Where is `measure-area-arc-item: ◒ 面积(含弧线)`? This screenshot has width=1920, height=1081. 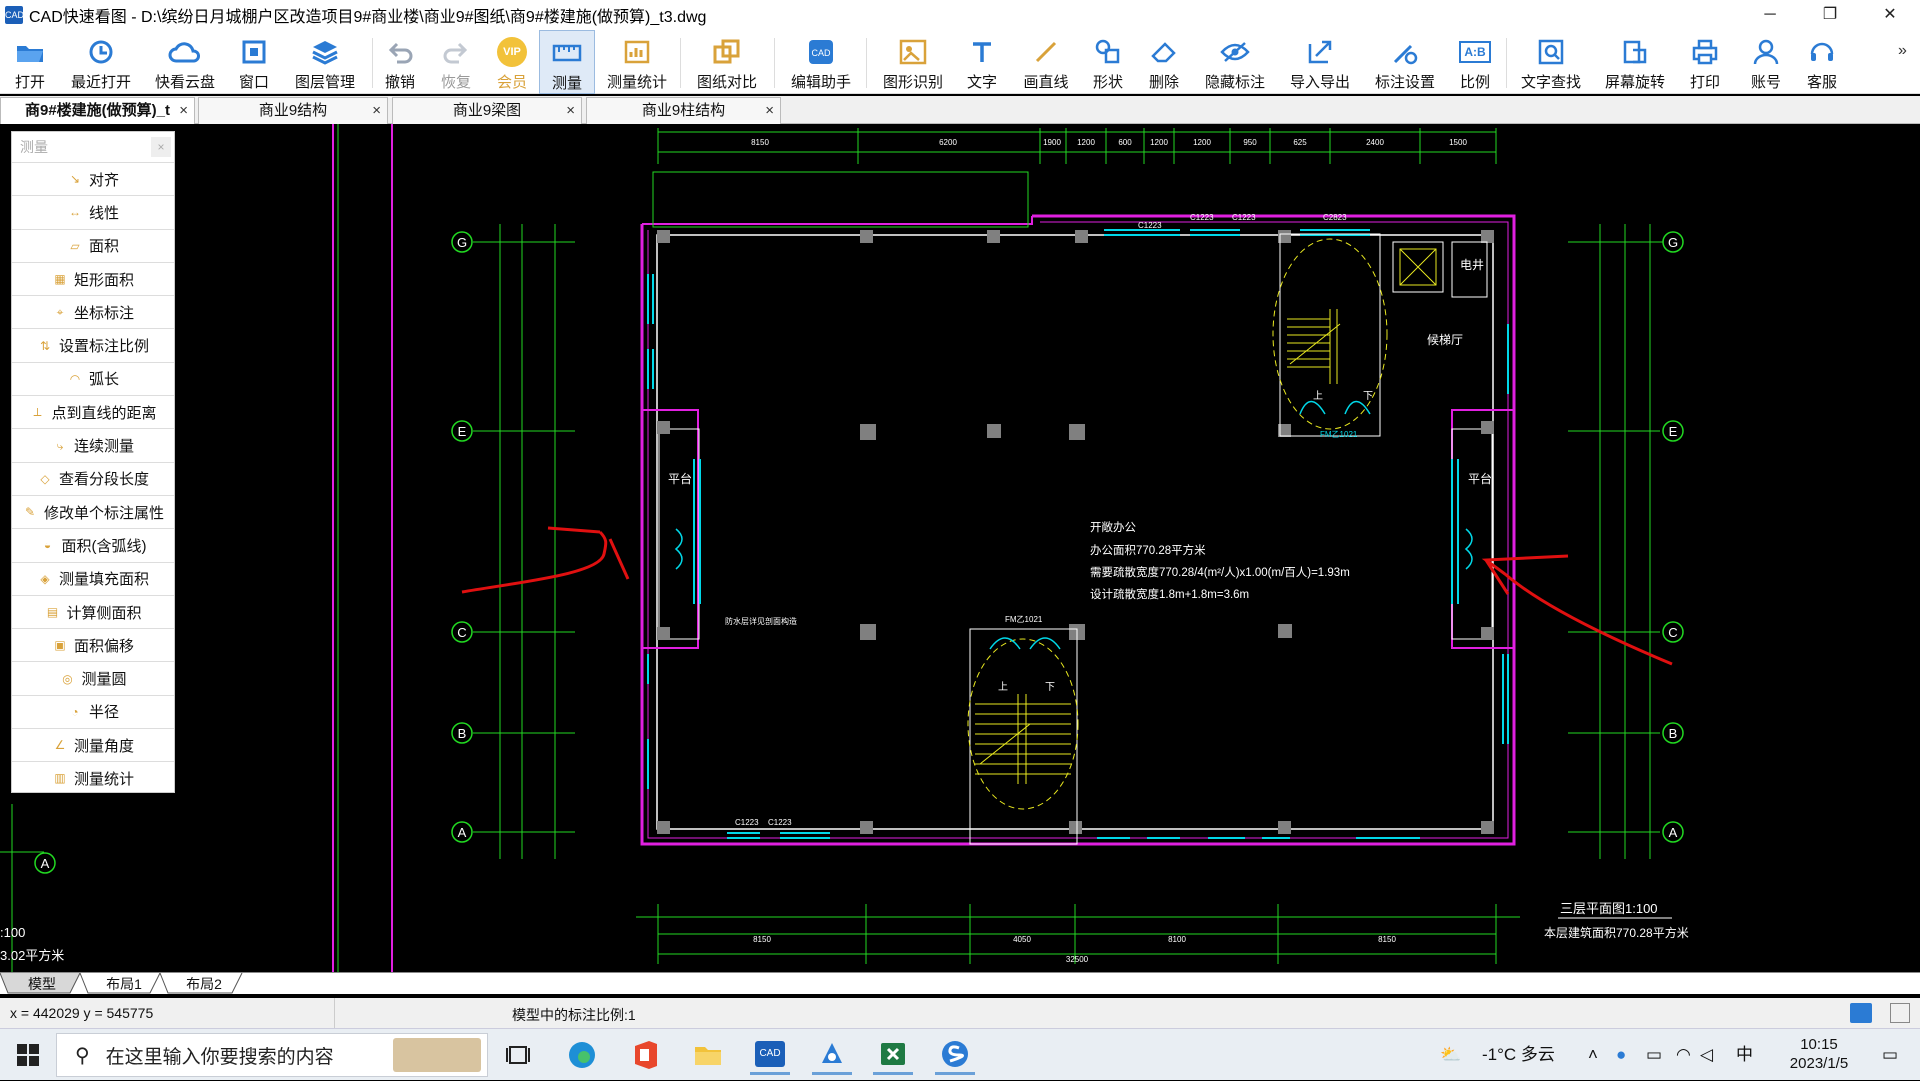 measure-area-arc-item: ◒ 面积(含弧线) is located at coordinates (93, 544).